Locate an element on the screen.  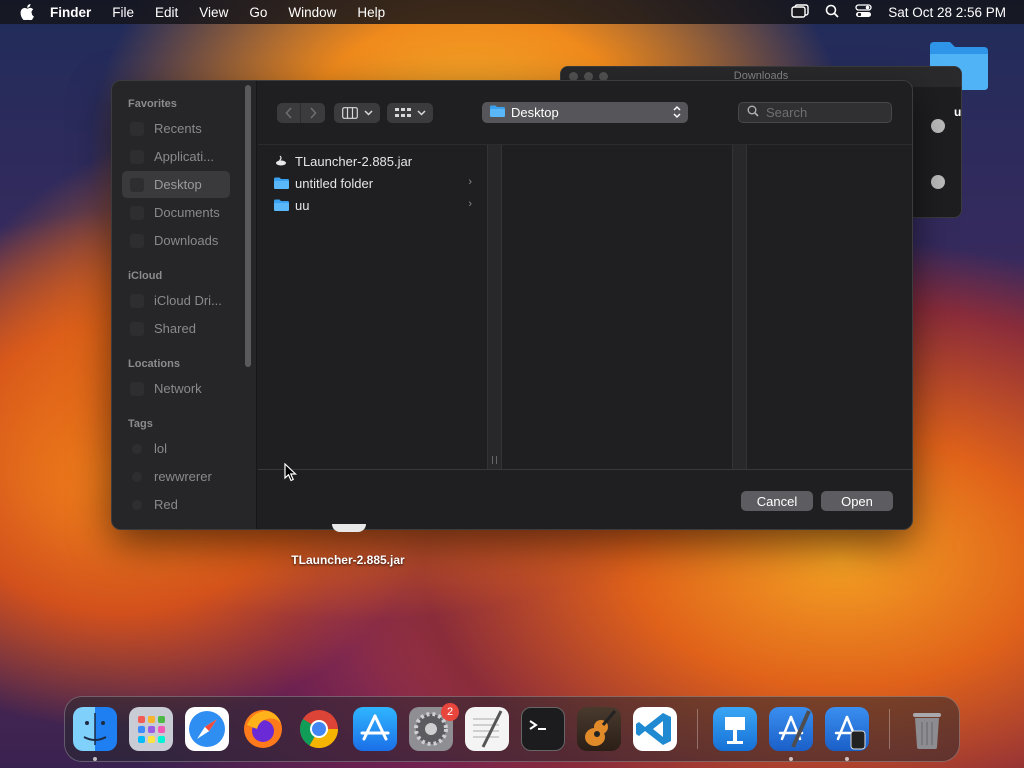
forward-button is located at coordinates (313, 113).